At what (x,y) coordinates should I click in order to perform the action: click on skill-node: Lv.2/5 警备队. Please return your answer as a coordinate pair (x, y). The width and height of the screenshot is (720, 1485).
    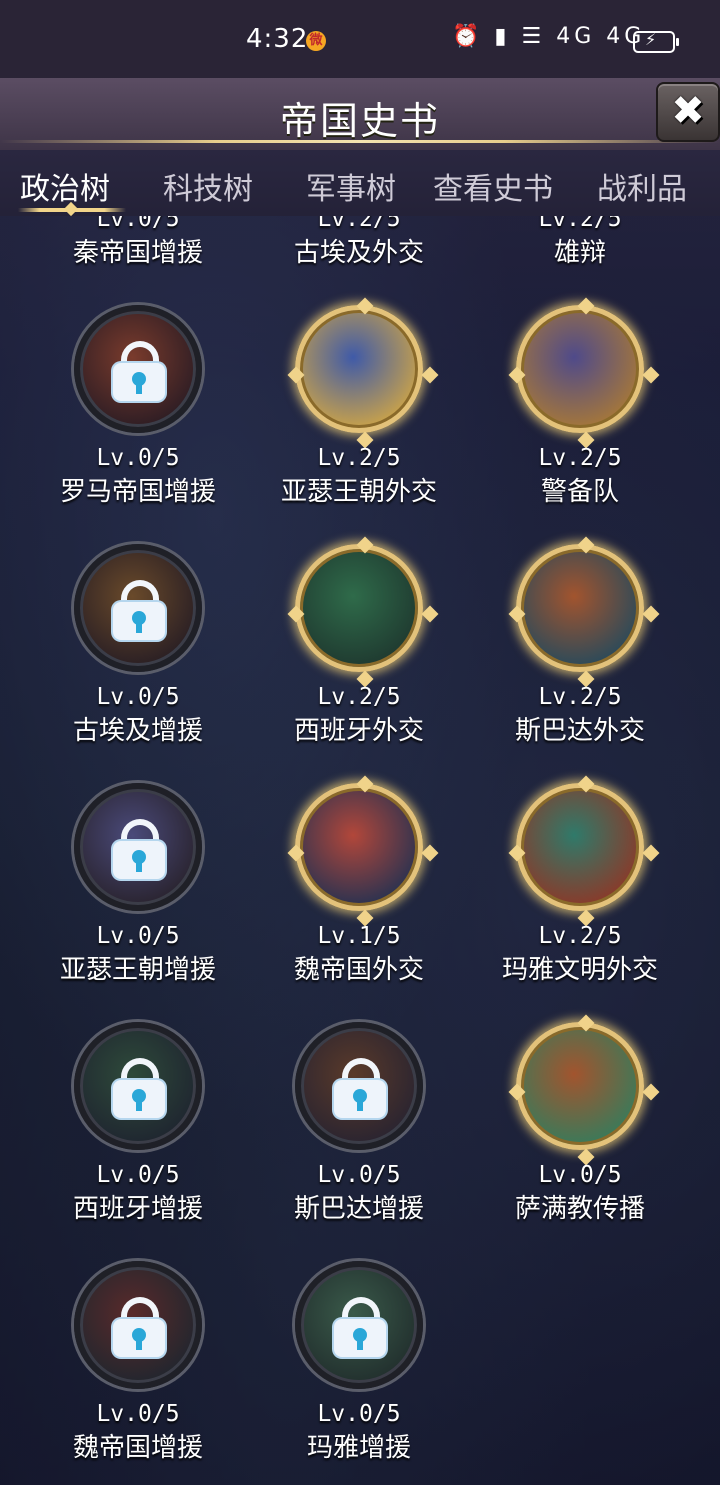
    Looking at the image, I should click on (580, 416).